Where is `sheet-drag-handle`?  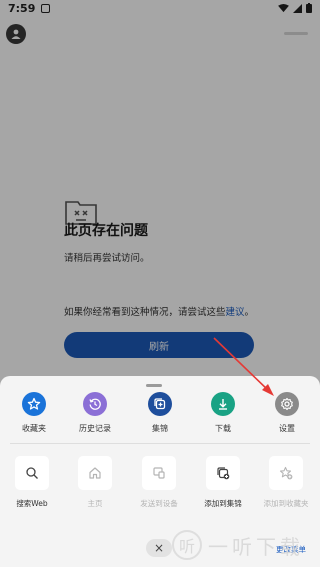
sheet-drag-handle is located at coordinates (154, 385).